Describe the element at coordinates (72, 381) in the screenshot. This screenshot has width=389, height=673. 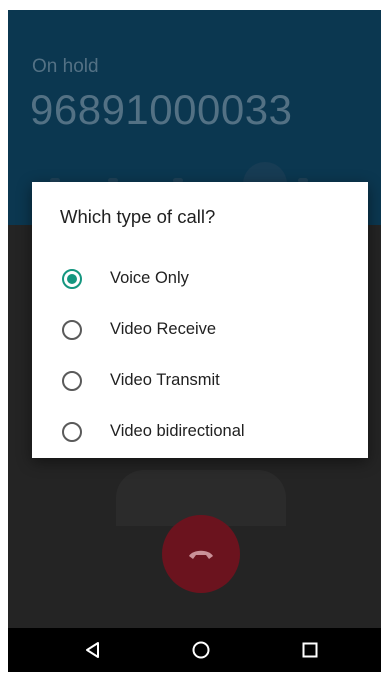
I see `radio-video-transmit` at that location.